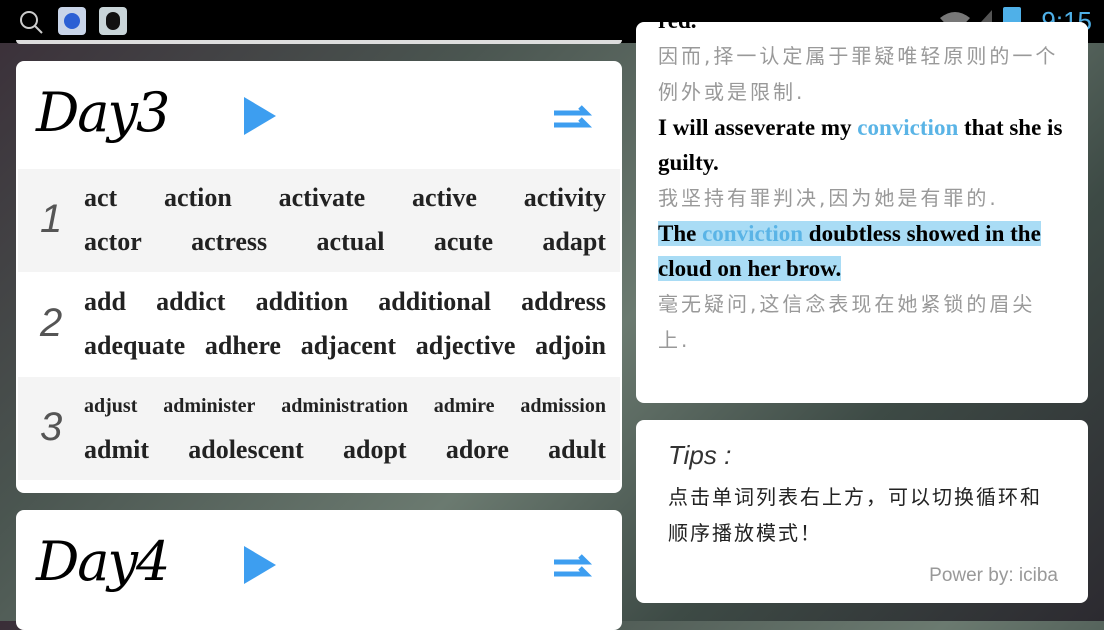 The width and height of the screenshot is (1104, 630). What do you see at coordinates (375, 450) in the screenshot?
I see `word: adopt` at bounding box center [375, 450].